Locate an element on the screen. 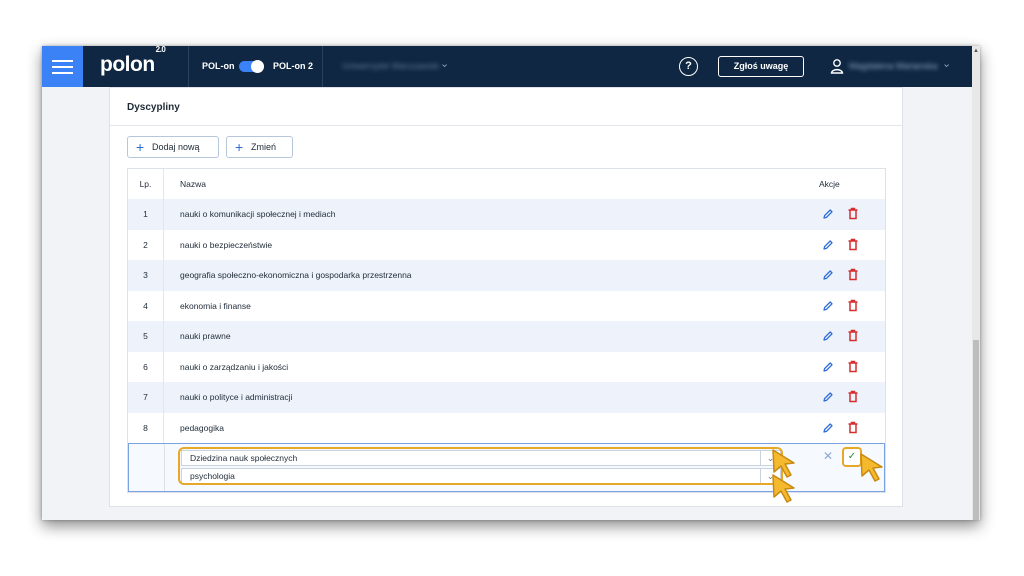  scroll-up-icon: ▲ is located at coordinates (976, 51).